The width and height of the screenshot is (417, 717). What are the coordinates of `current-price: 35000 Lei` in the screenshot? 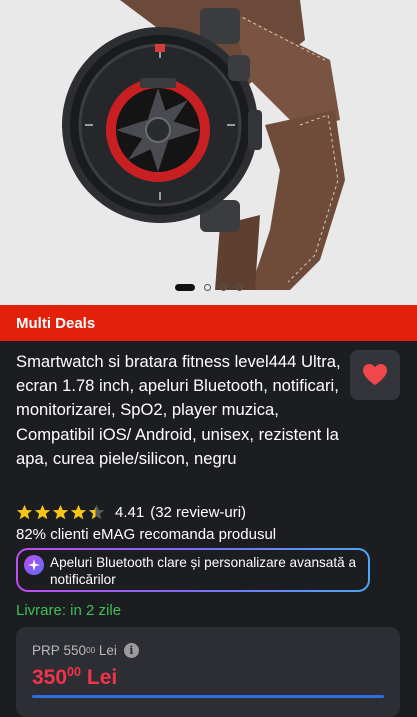 It's located at (74, 677).